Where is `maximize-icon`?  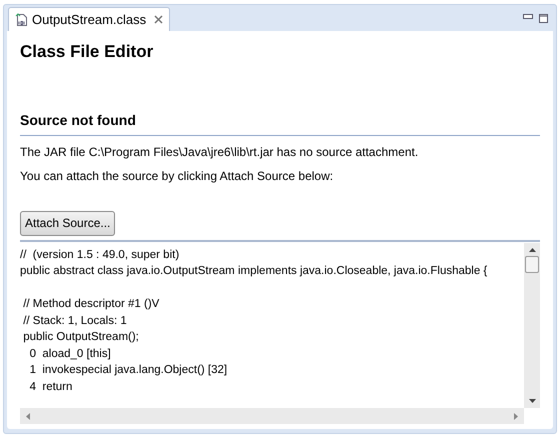
maximize-icon is located at coordinates (543, 18).